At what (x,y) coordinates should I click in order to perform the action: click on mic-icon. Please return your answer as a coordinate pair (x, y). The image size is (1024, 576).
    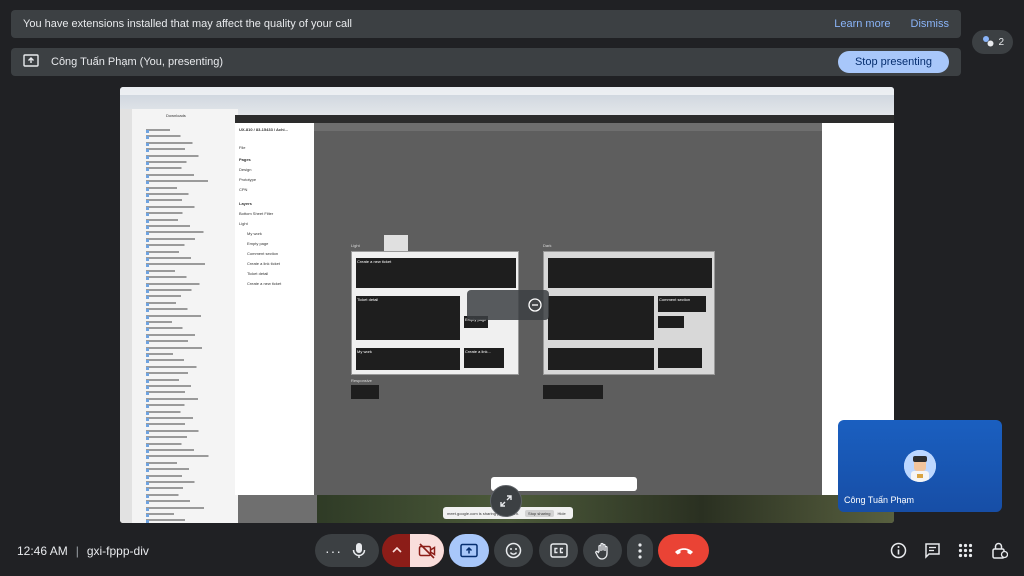
    Looking at the image, I should click on (359, 550).